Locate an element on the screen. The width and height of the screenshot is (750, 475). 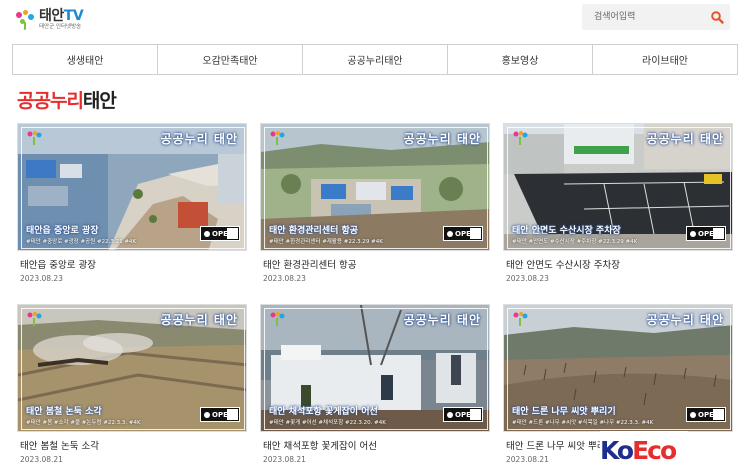
overlay-caption: 태안 환경관리센터 항공 is located at coordinates (314, 231).